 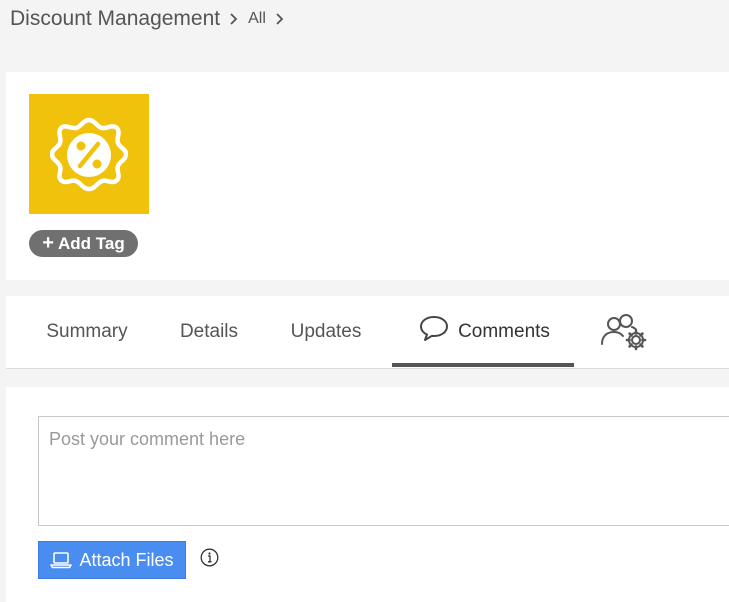 I want to click on attach-files-button: Attach Files, so click(x=112, y=560).